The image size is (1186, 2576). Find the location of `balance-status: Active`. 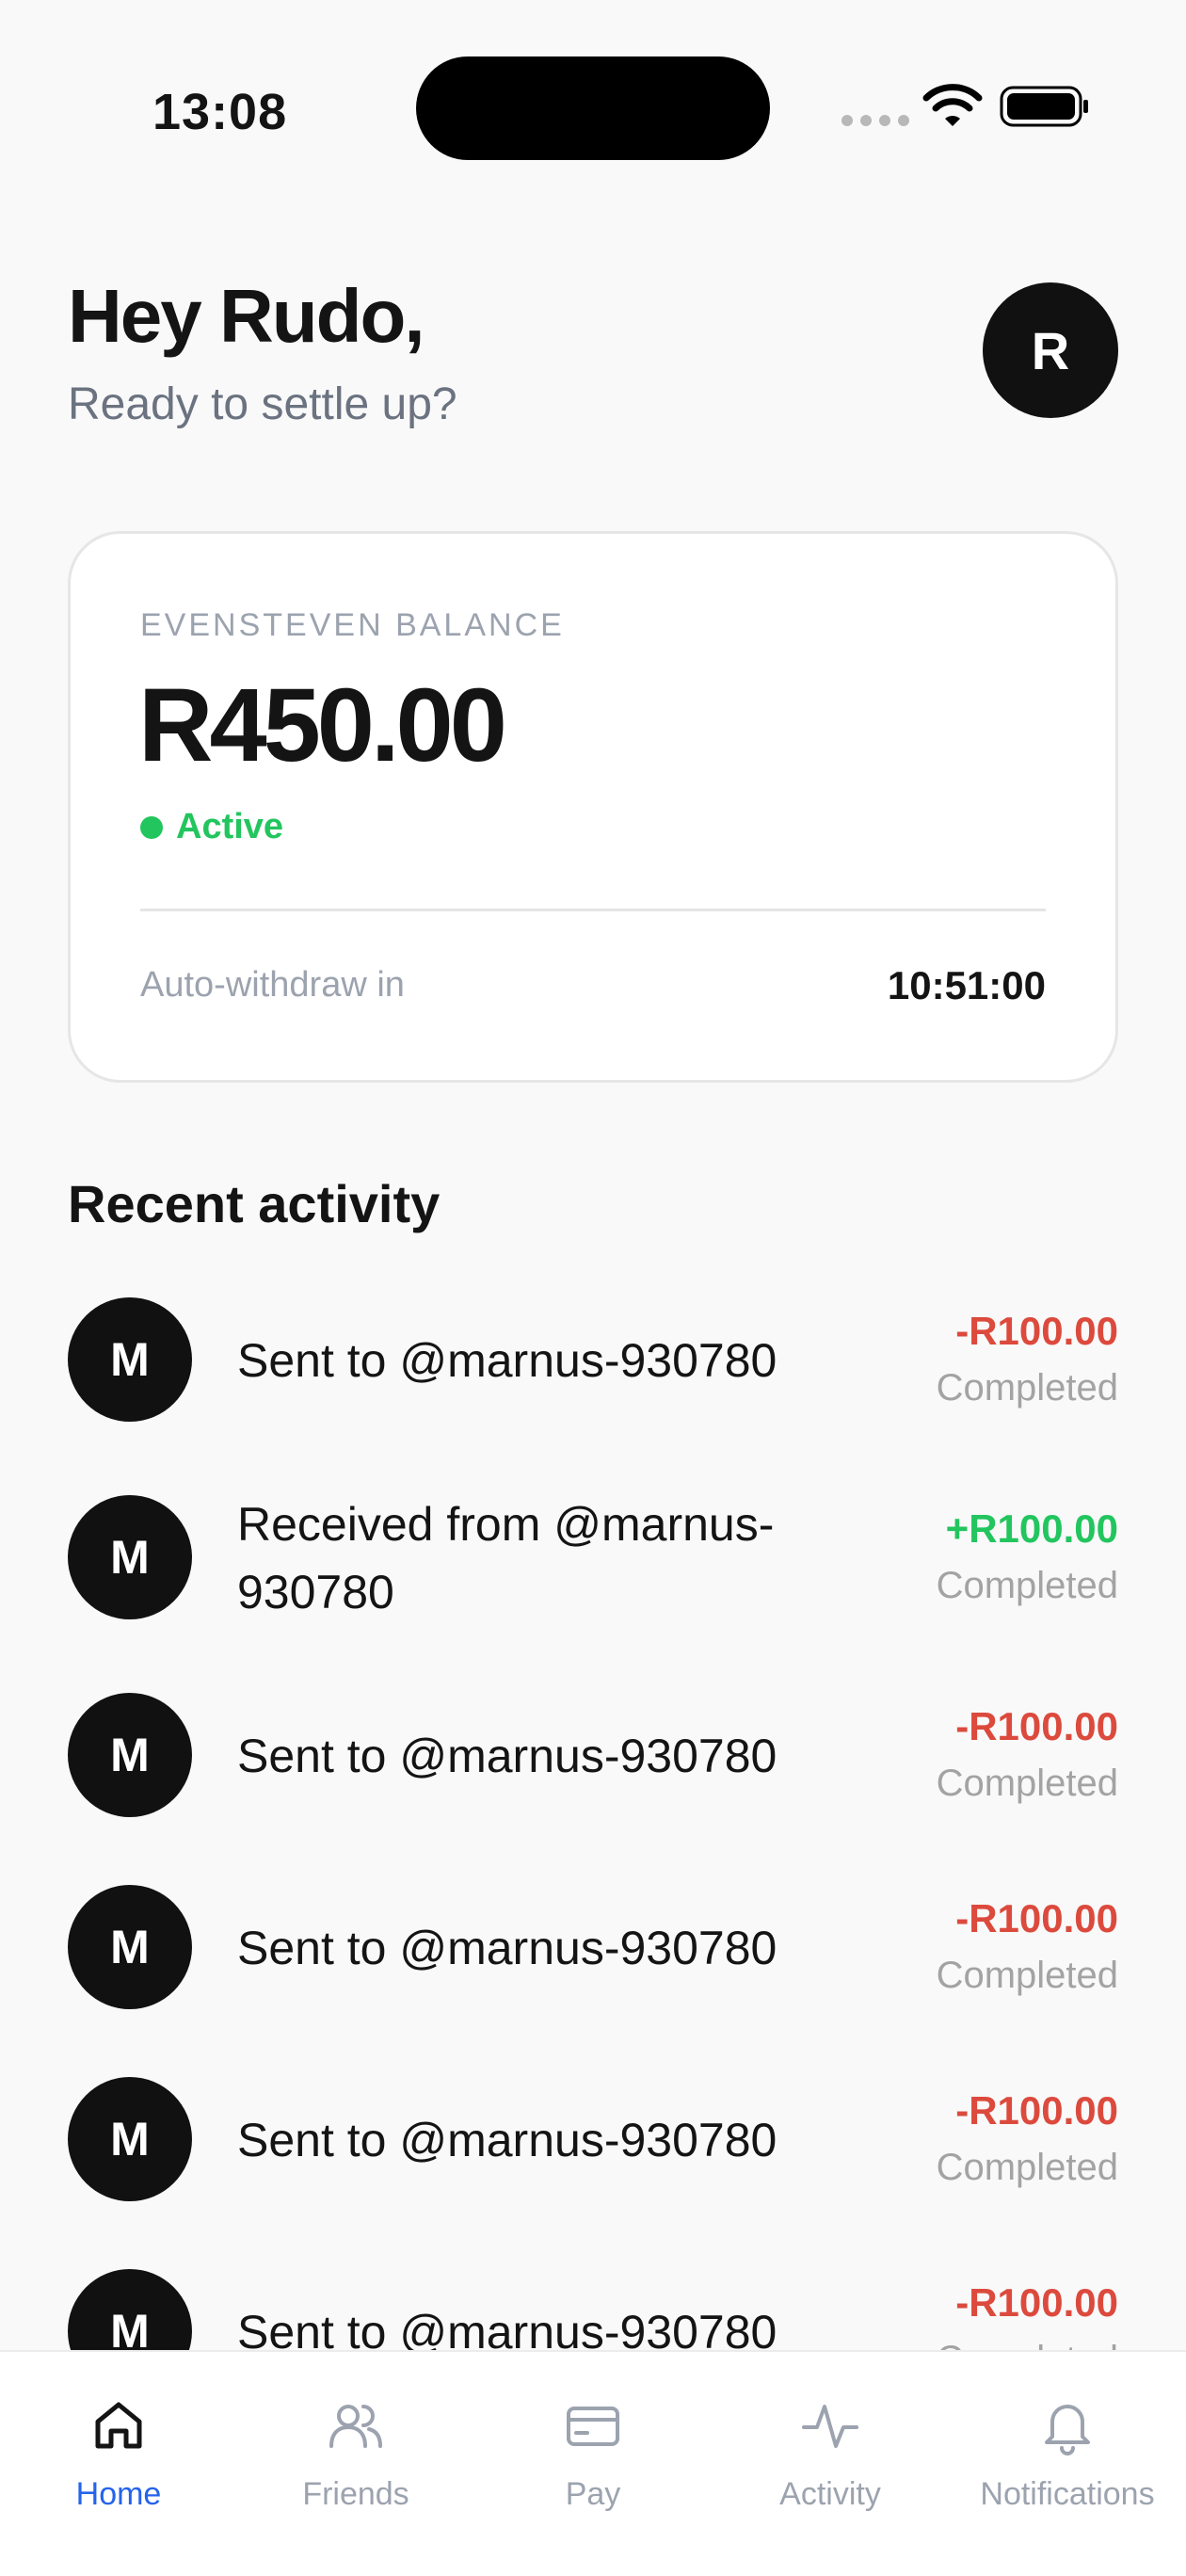

balance-status: Active is located at coordinates (211, 827).